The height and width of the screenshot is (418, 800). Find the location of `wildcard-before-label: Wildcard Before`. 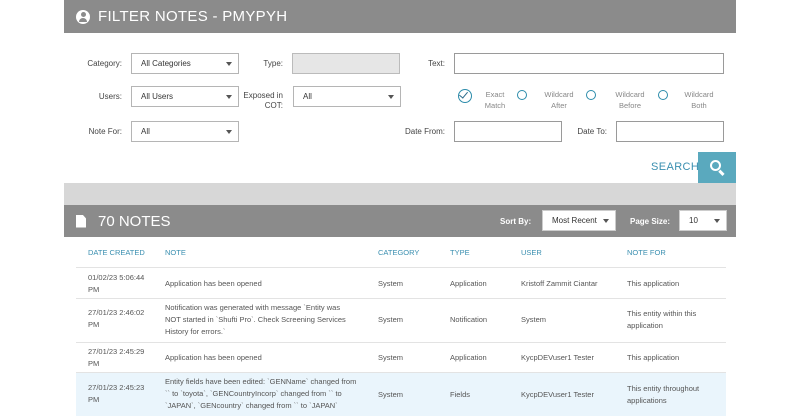

wildcard-before-label: Wildcard Before is located at coordinates (630, 100).